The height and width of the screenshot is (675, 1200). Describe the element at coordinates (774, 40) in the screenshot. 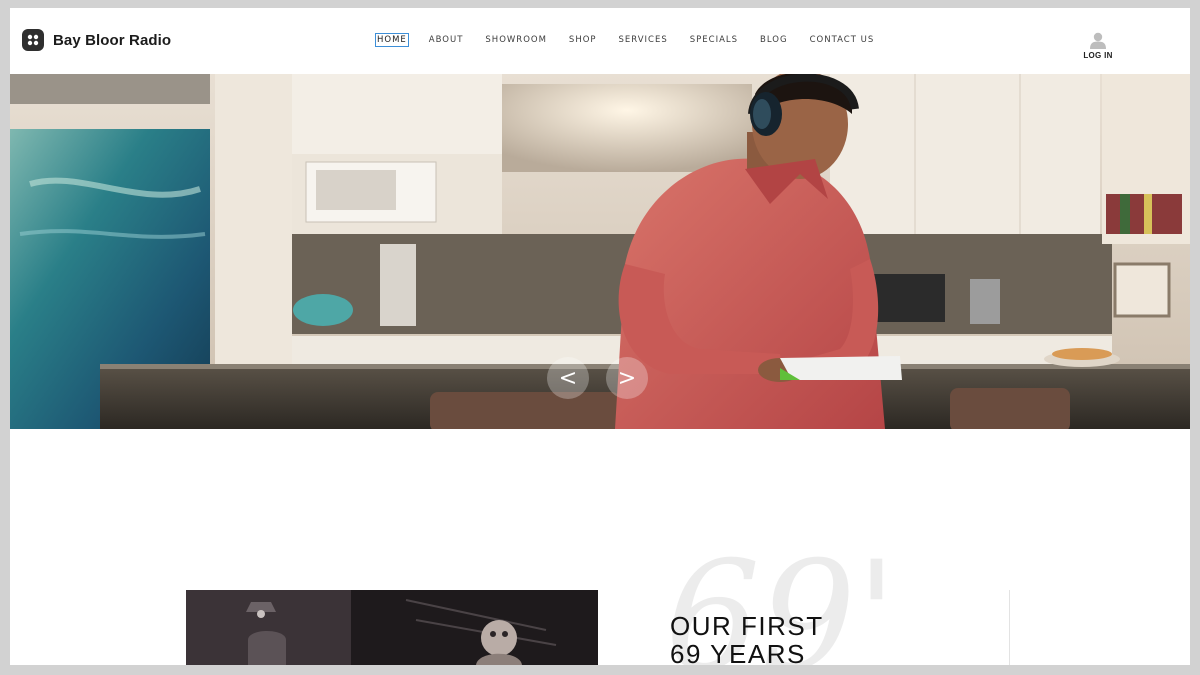

I see `nav-blog: BLOG` at that location.